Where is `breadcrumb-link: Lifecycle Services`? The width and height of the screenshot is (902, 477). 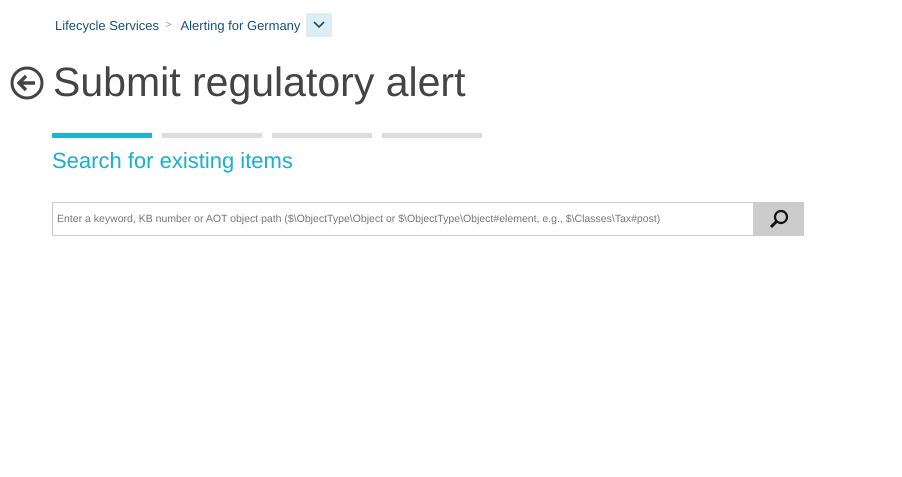
breadcrumb-link: Lifecycle Services is located at coordinates (107, 25).